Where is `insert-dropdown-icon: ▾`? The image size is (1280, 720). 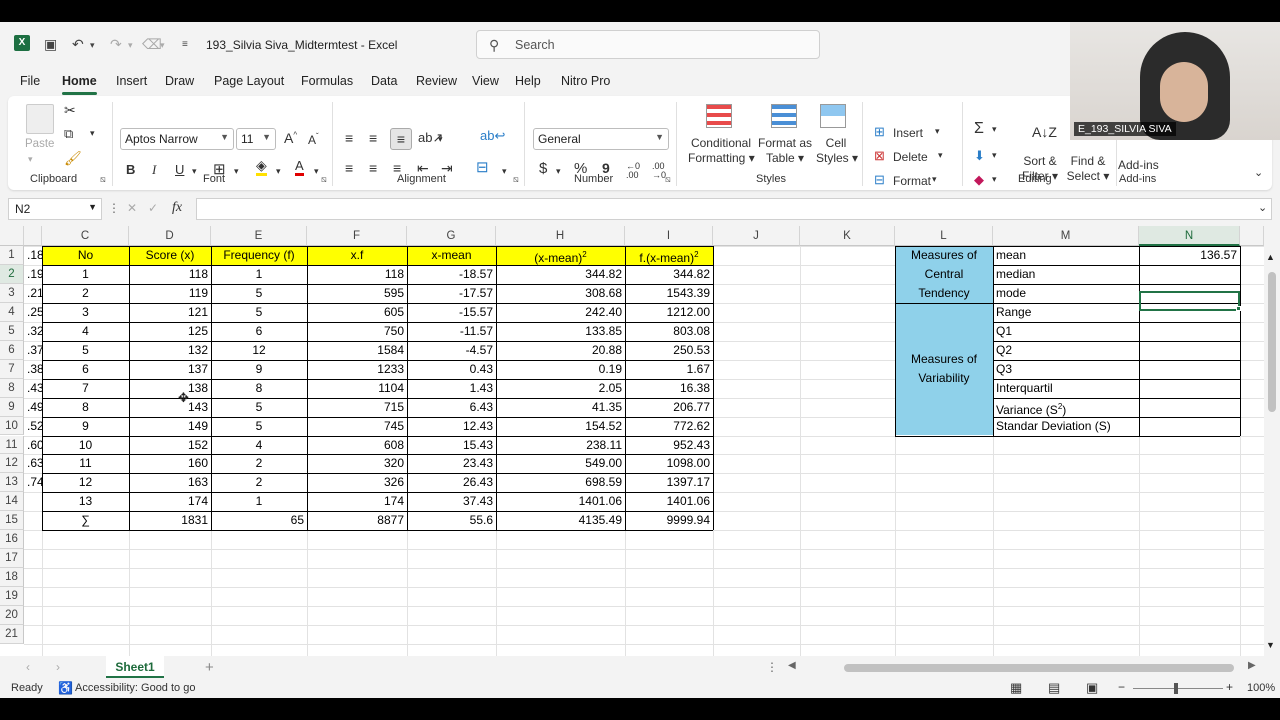
insert-dropdown-icon: ▾ is located at coordinates (937, 131).